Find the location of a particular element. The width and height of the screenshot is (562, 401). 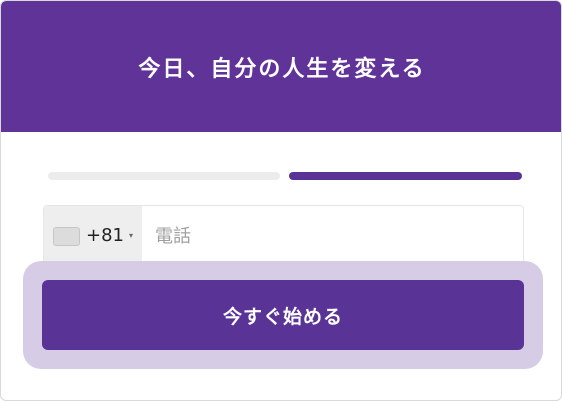

country-flag-icon is located at coordinates (66, 236).